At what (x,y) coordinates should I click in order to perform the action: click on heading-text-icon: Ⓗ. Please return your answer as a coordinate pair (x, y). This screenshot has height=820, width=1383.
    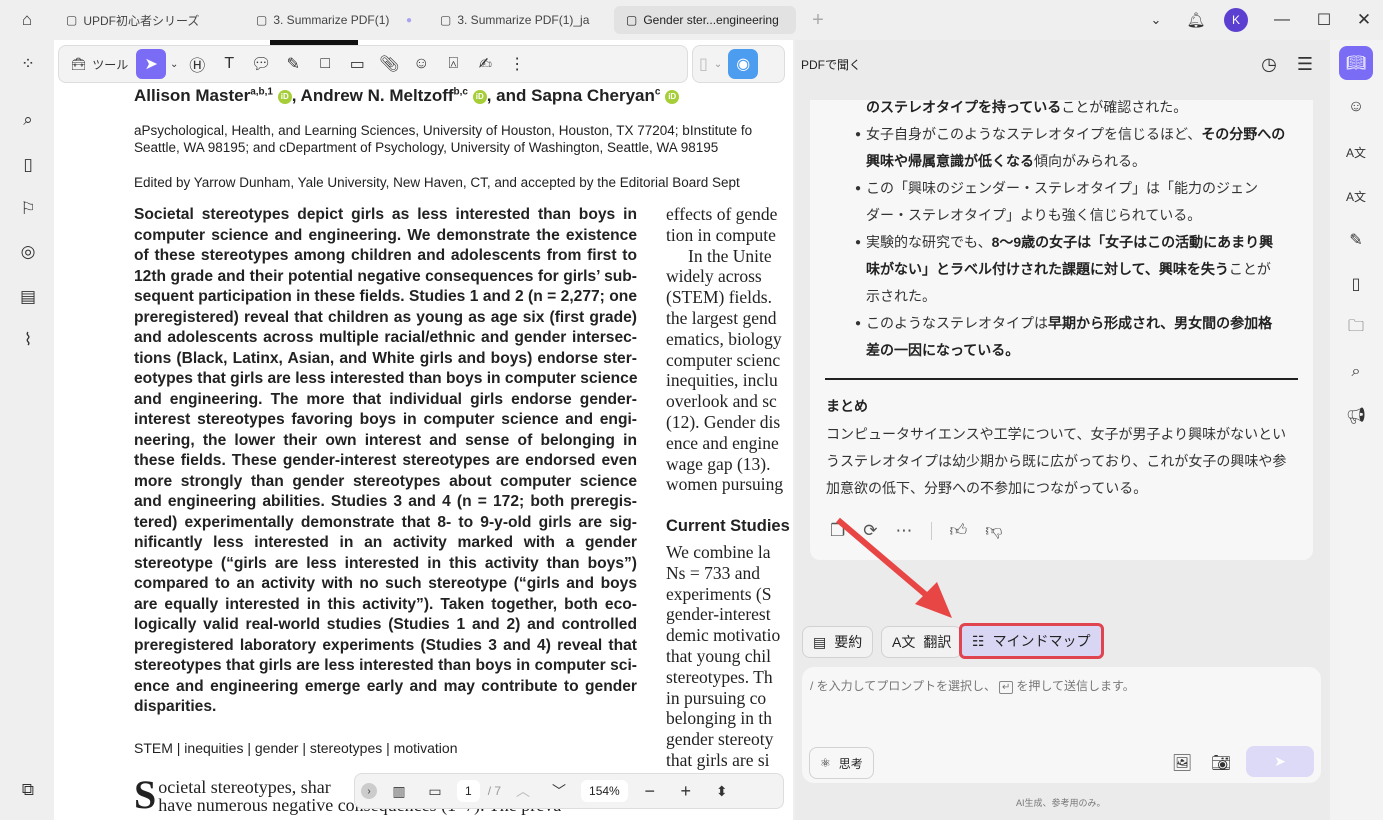
    Looking at the image, I should click on (197, 64).